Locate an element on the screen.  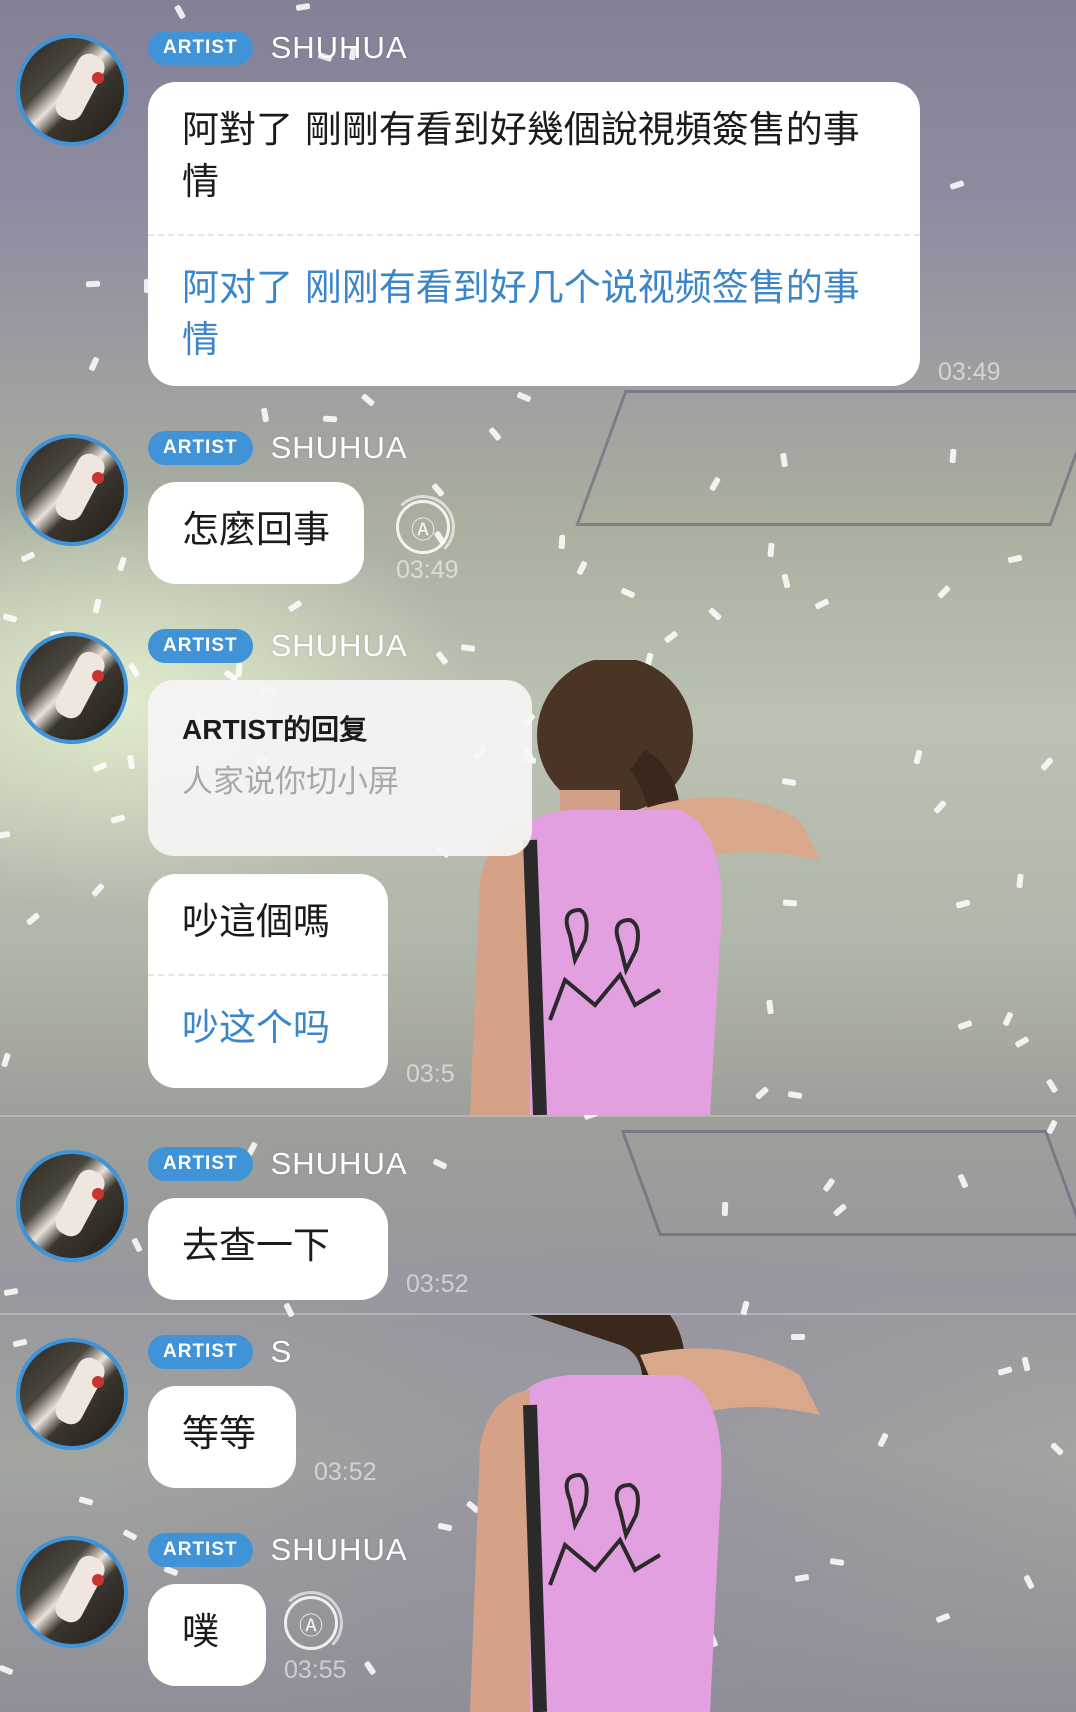
message-translation: 吵这个吗 is located at coordinates (256, 1027).